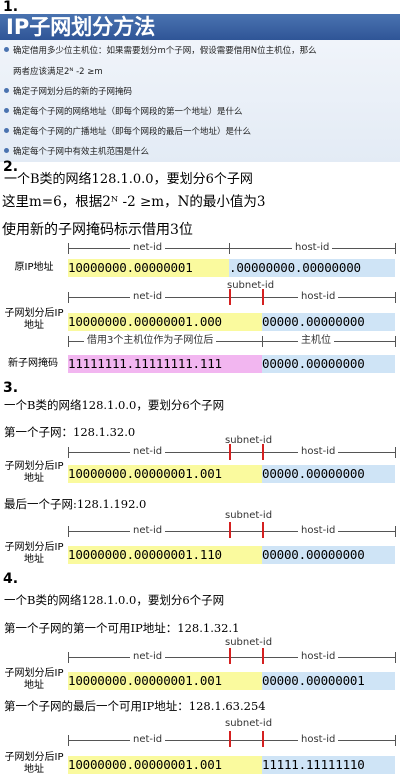 This screenshot has width=400, height=781. Describe the element at coordinates (328, 364) in the screenshot. I see `bits-mask-host: 00000.00000000` at that location.